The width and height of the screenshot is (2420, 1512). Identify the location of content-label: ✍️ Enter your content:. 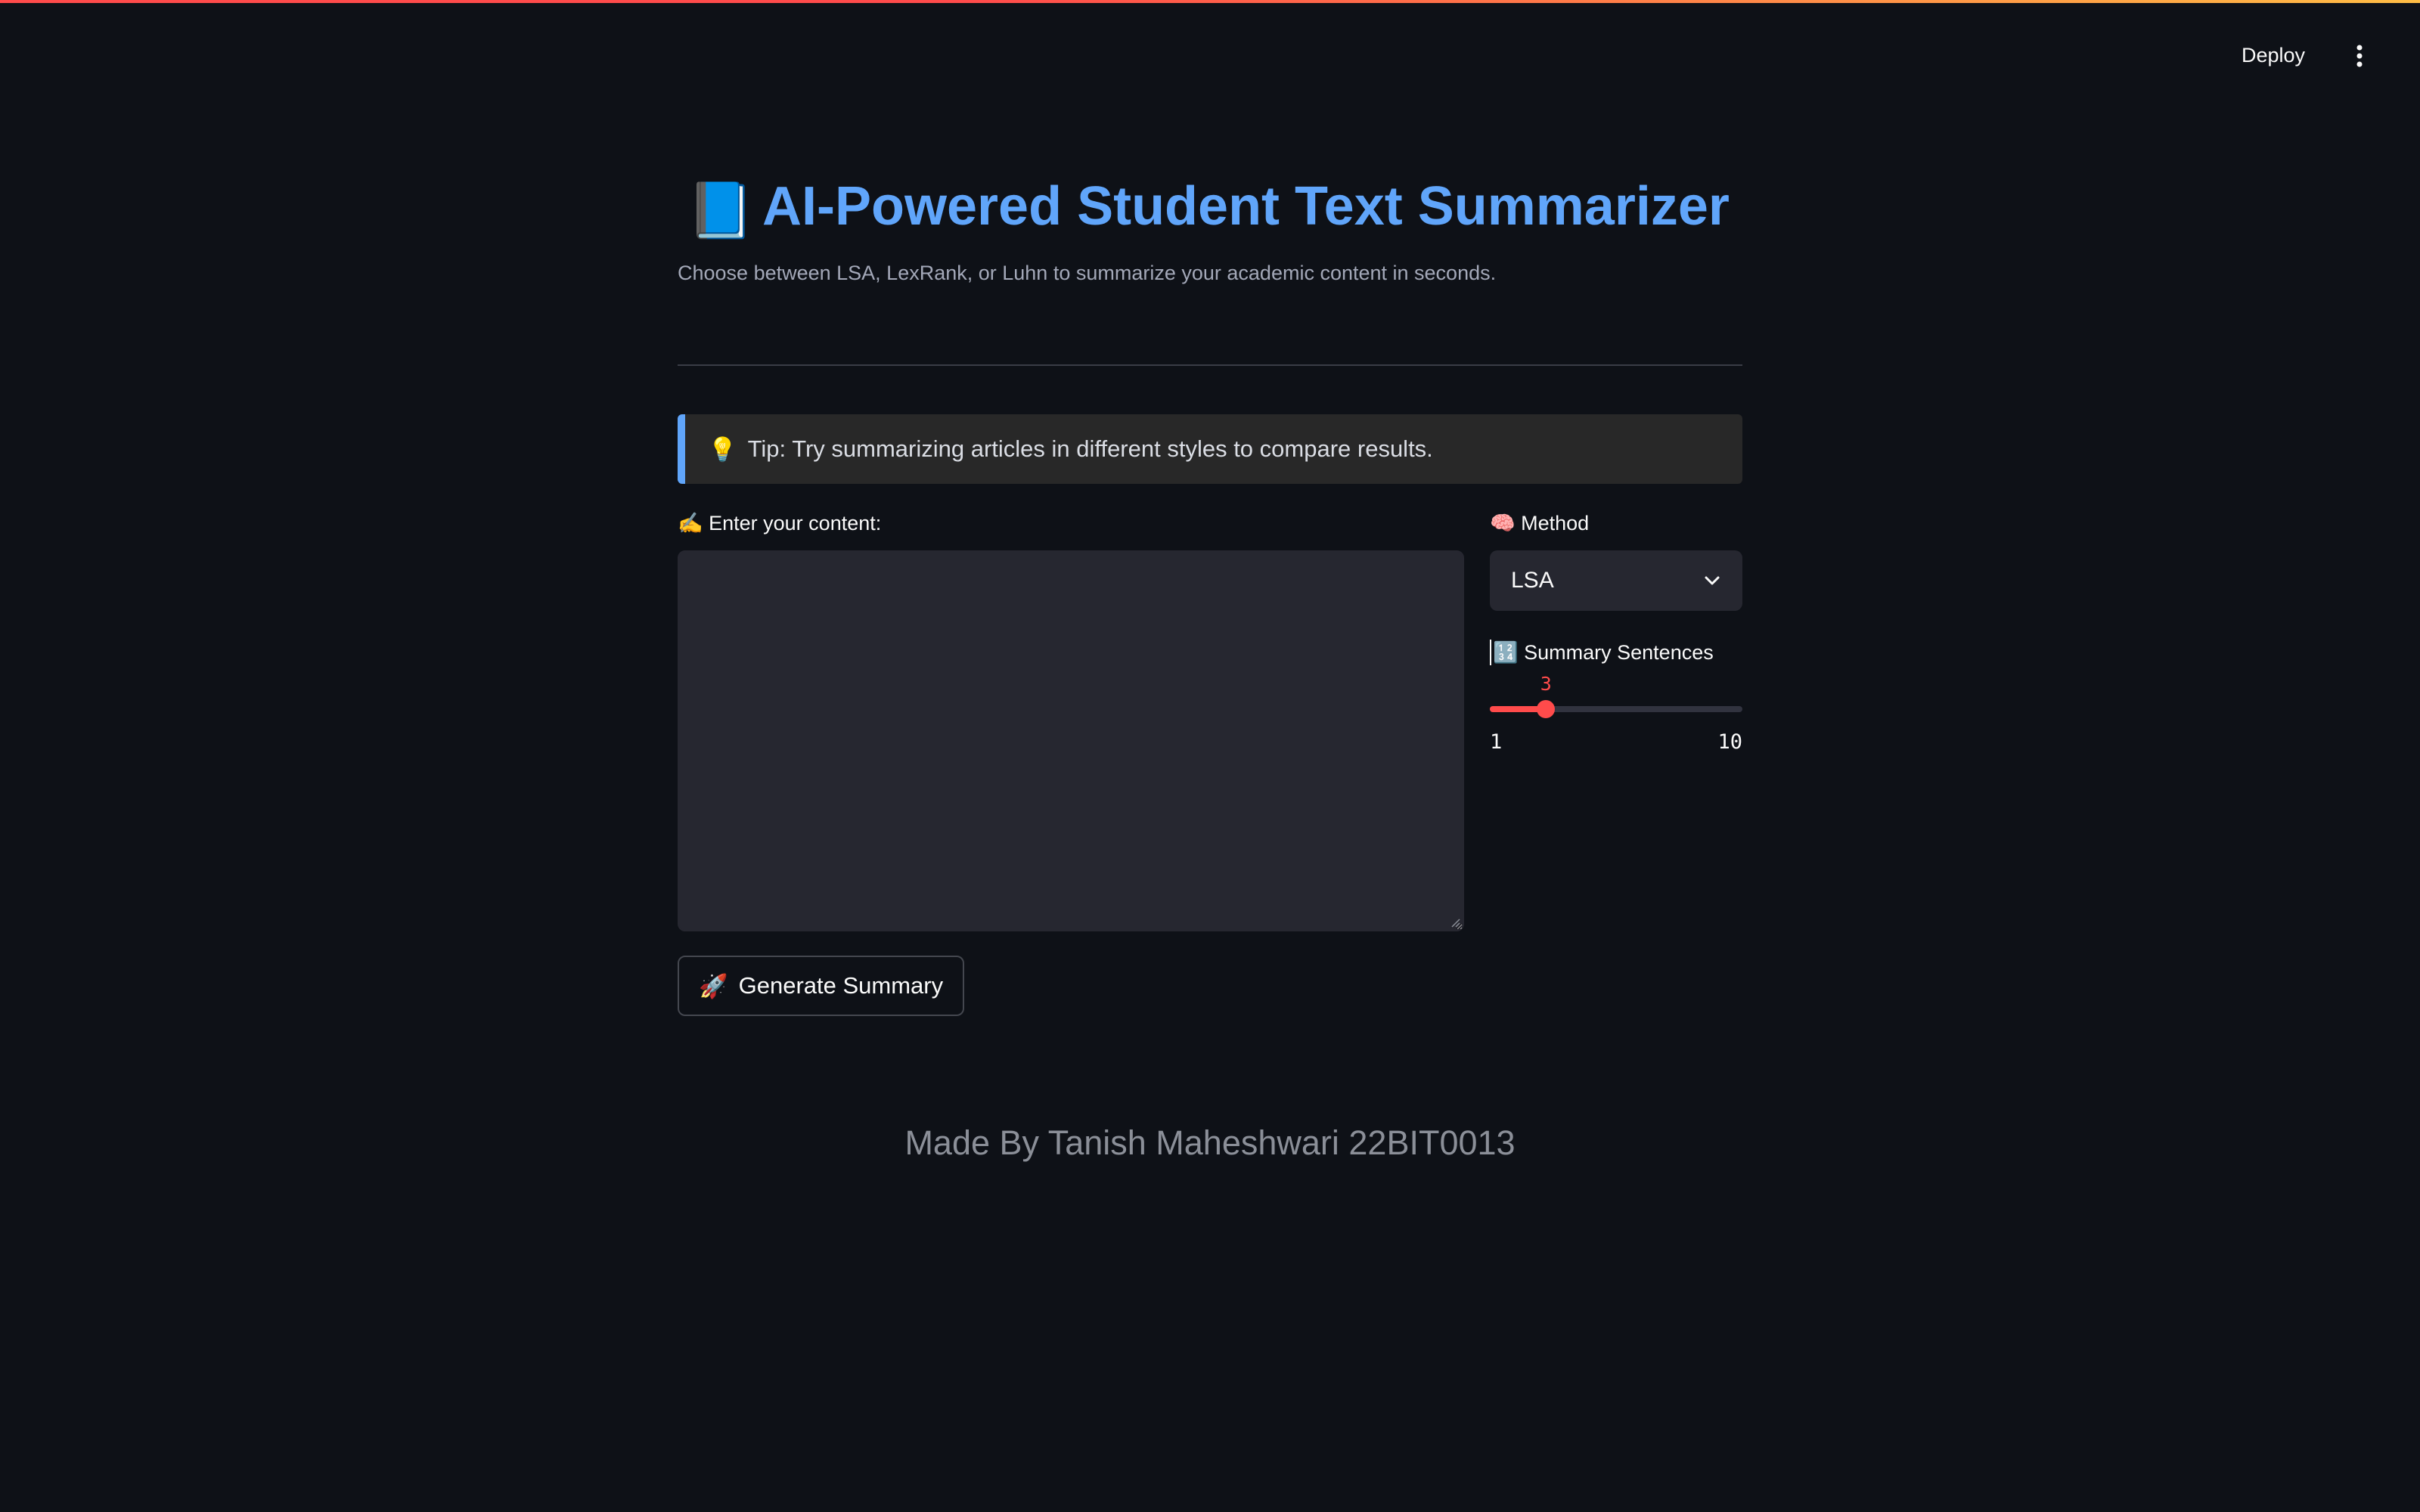
(780, 523).